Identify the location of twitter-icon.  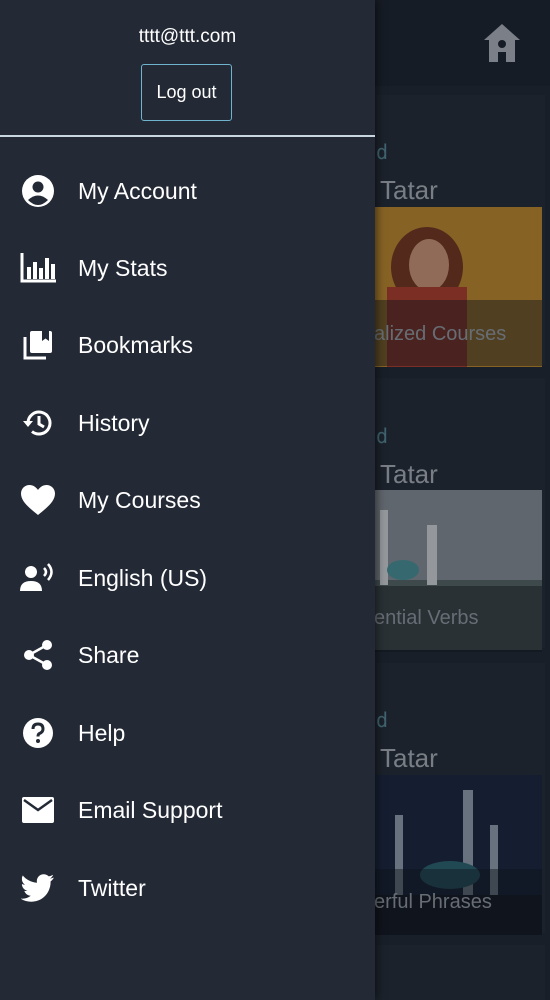
(38, 888).